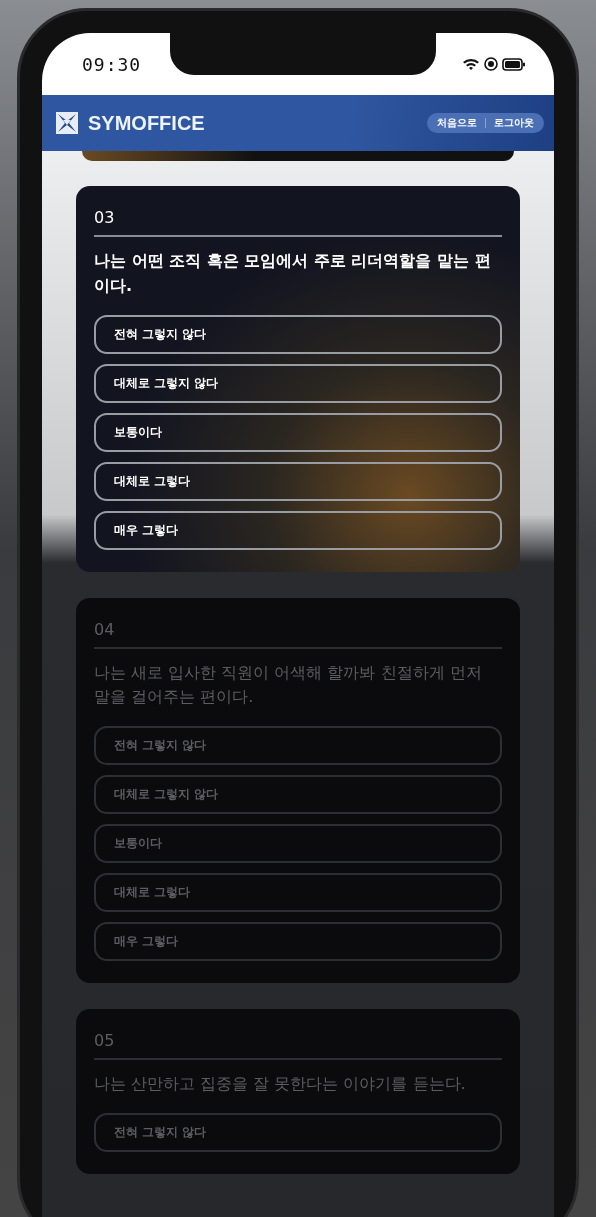 The image size is (596, 1217). Describe the element at coordinates (112, 64) in the screenshot. I see `status-time: 09:30` at that location.